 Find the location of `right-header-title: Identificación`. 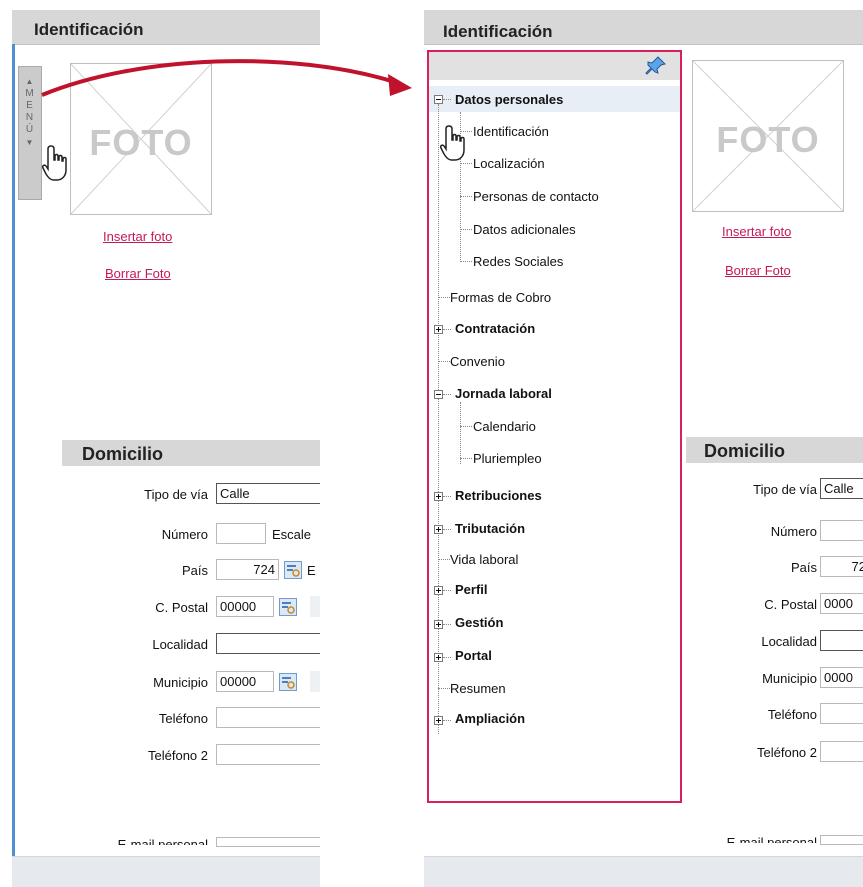

right-header-title: Identificación is located at coordinates (498, 31).